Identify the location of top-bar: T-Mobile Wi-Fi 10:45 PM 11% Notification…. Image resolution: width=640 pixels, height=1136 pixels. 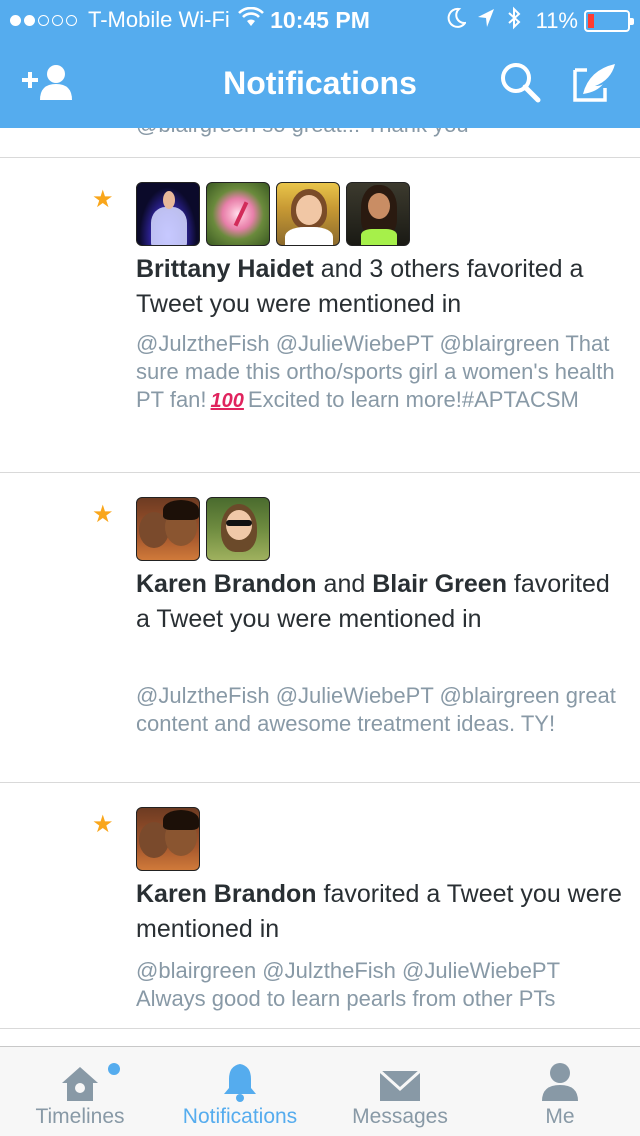
(320, 64).